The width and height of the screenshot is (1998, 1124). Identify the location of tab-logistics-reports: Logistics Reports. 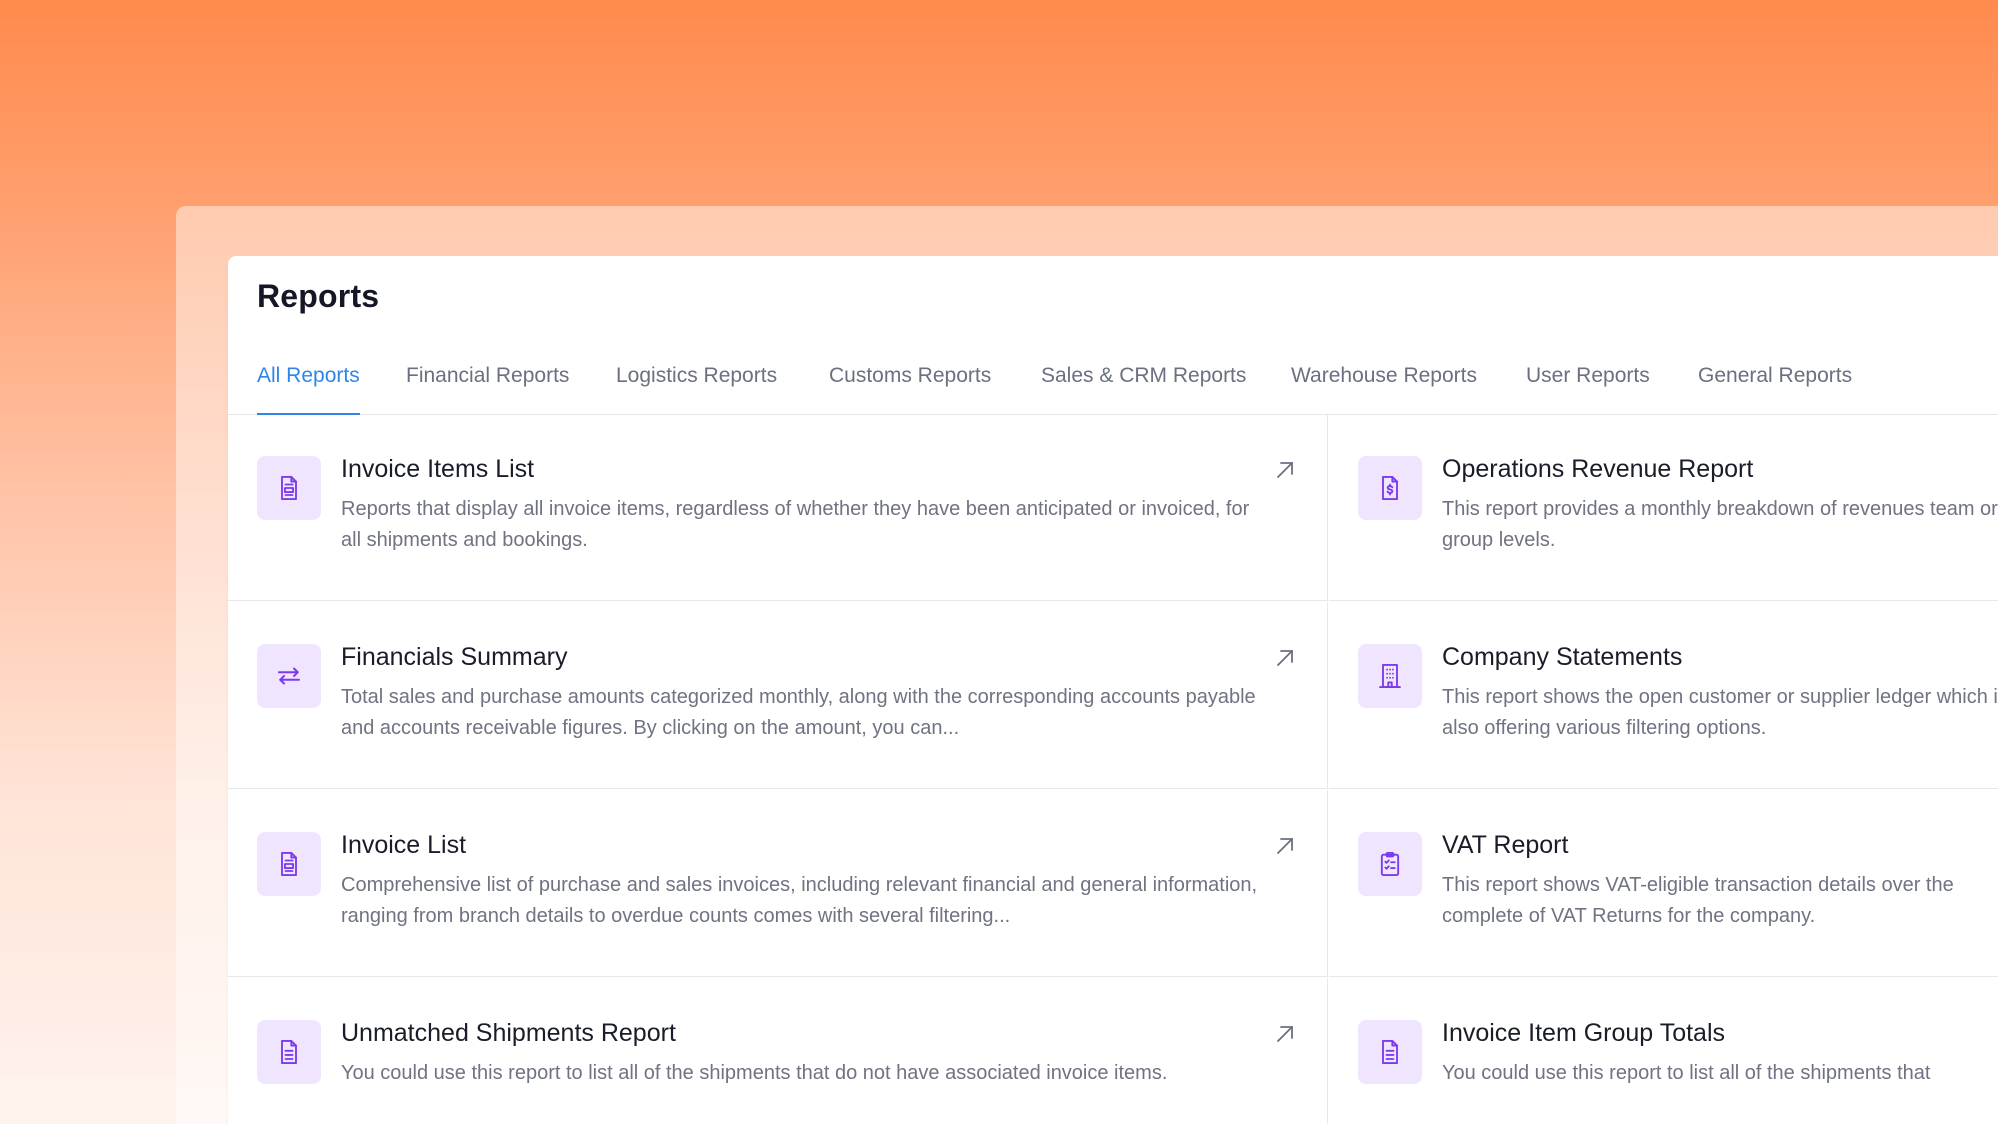
(696, 385).